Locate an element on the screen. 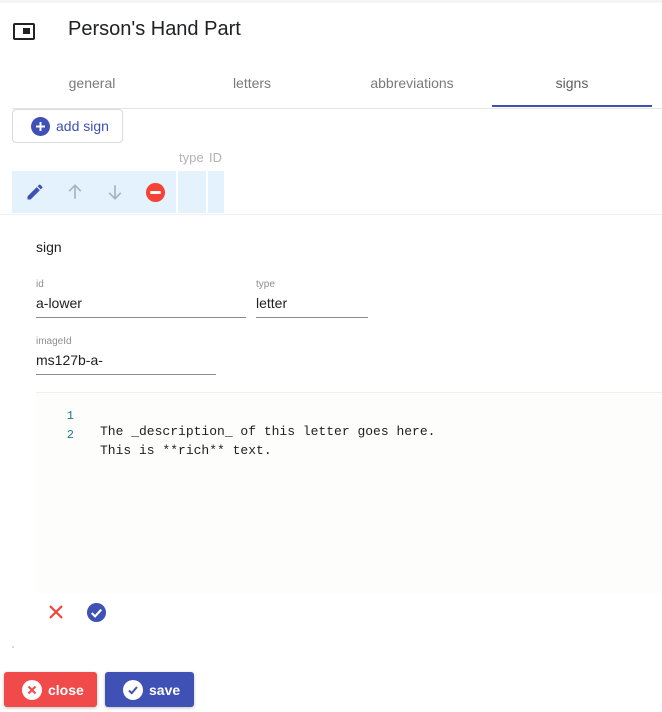 Image resolution: width=662 pixels, height=712 pixels. add-sign-button: add sign is located at coordinates (67, 126).